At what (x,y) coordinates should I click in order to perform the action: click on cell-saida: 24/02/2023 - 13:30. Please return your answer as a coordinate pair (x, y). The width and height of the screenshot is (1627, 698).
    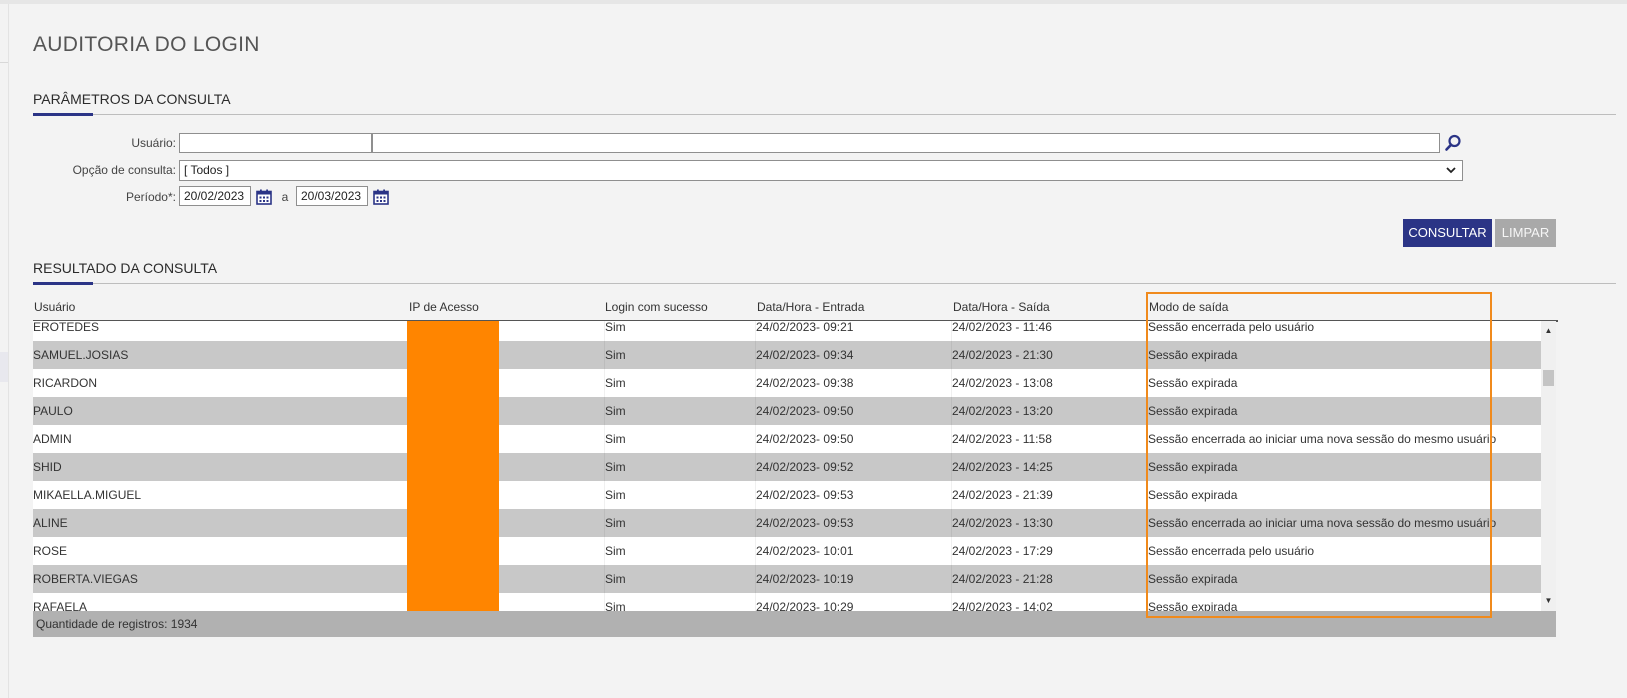
    Looking at the image, I should click on (1002, 523).